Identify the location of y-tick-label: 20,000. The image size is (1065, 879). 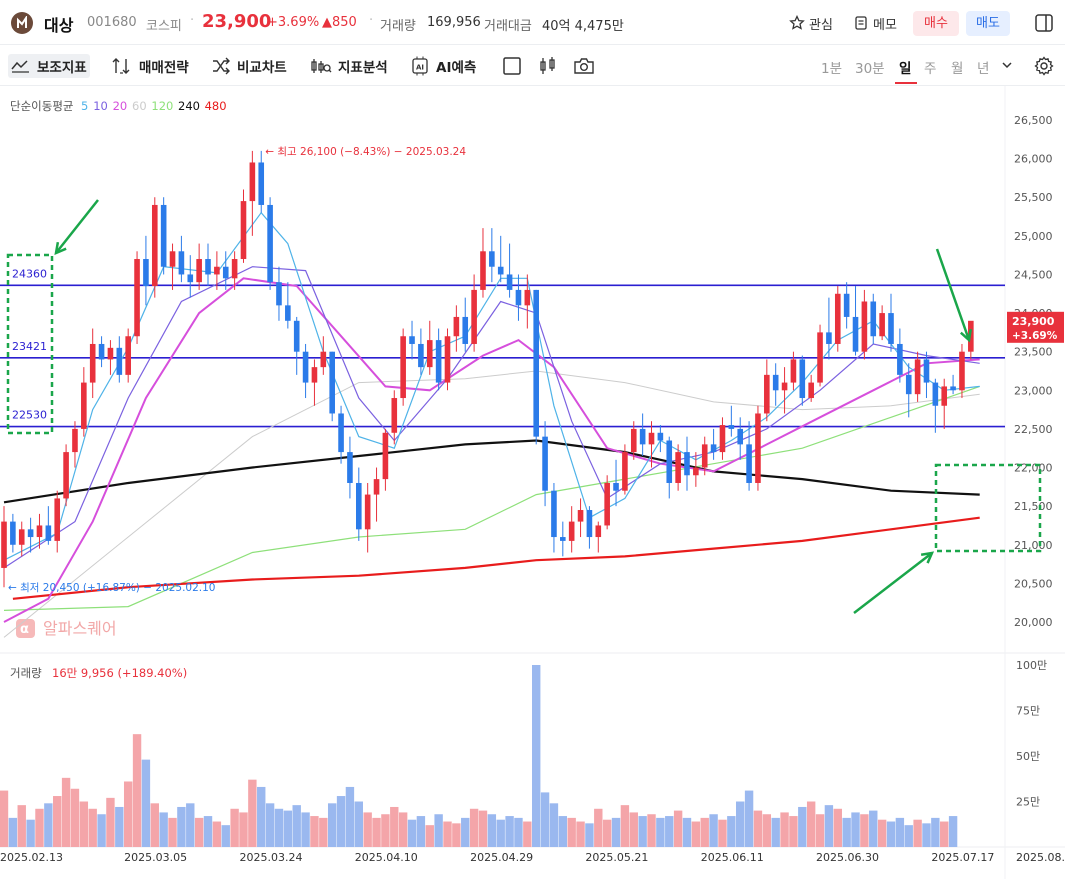
(1033, 622).